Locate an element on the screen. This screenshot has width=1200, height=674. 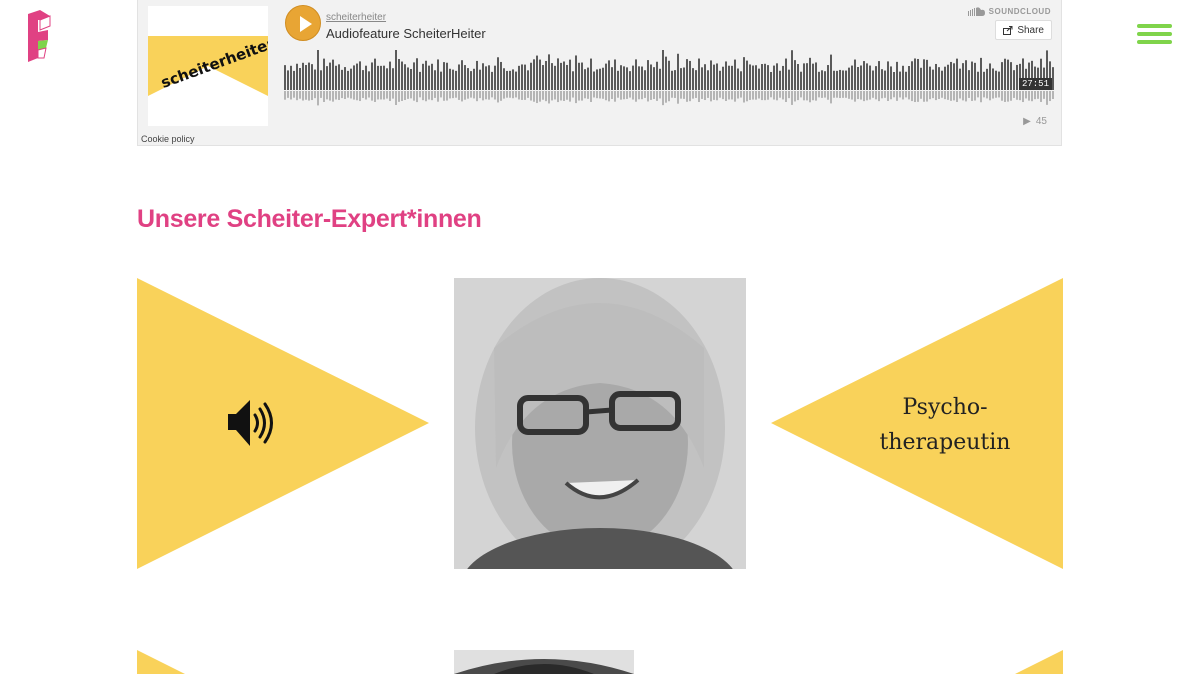
play-count: ▶ 45 is located at coordinates (1035, 121).